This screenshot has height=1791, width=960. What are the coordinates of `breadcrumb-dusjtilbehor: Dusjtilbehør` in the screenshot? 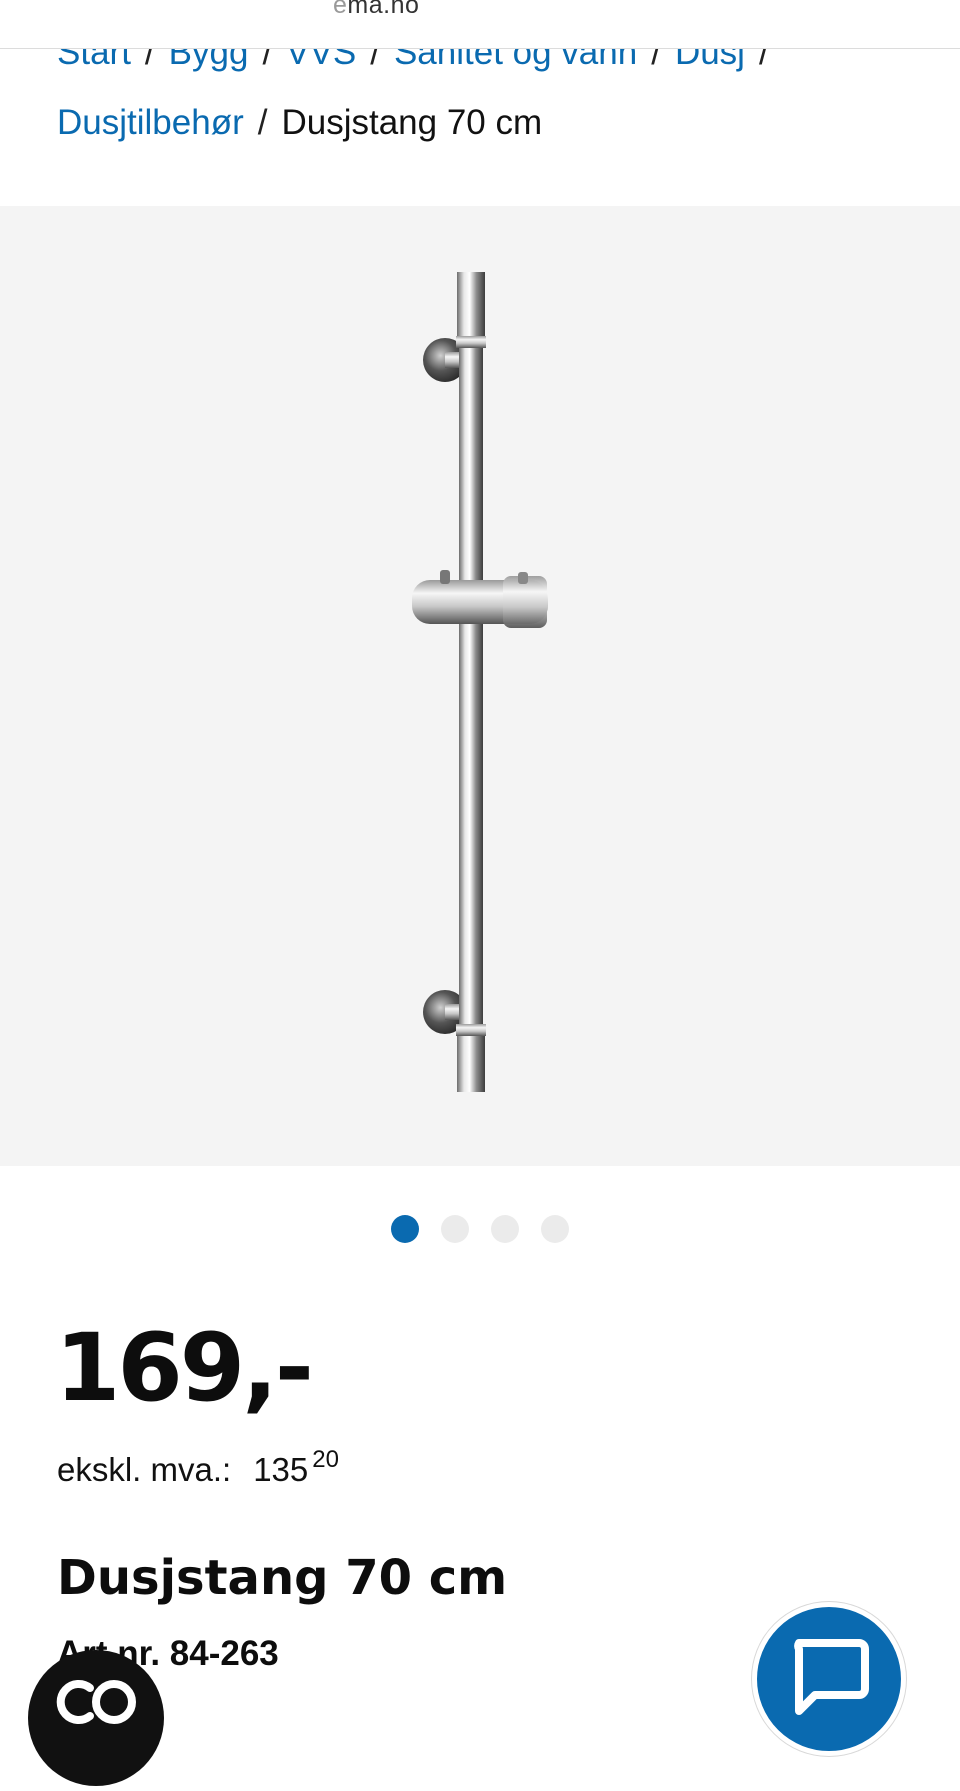 It's located at (150, 122).